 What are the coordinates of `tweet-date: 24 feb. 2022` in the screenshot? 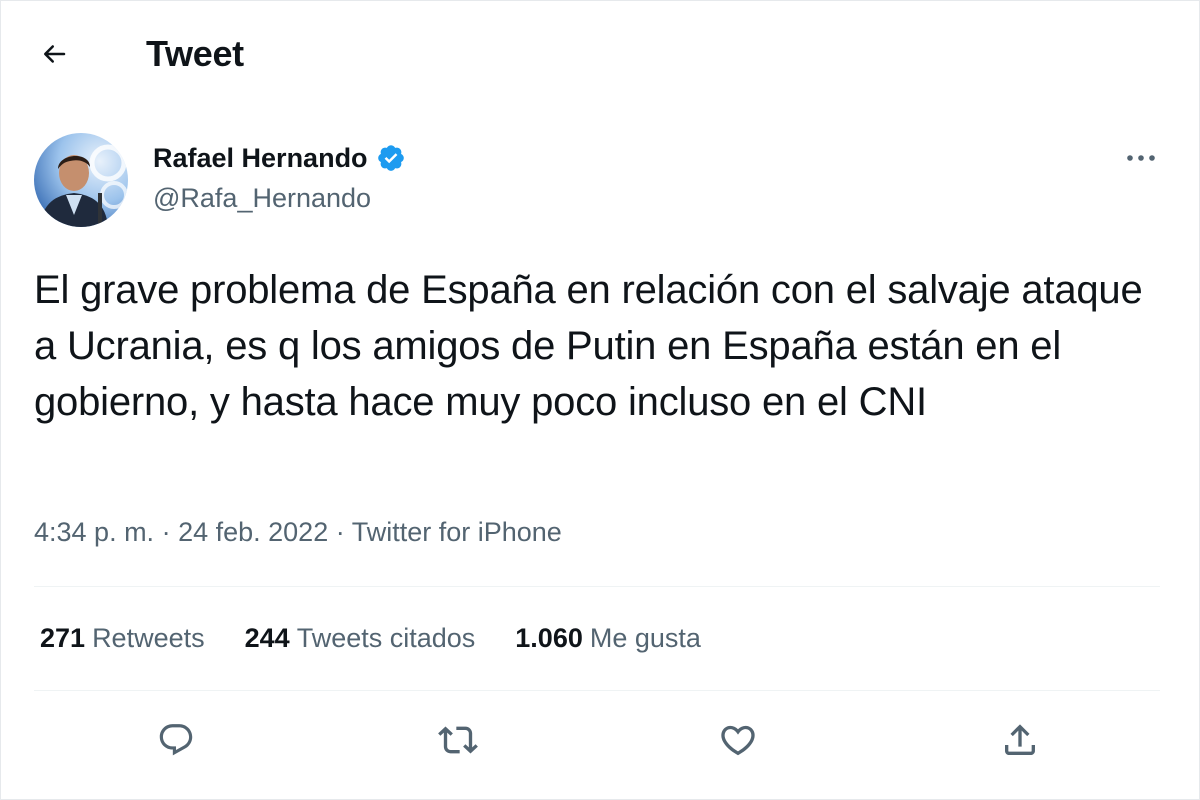 It's located at (253, 532).